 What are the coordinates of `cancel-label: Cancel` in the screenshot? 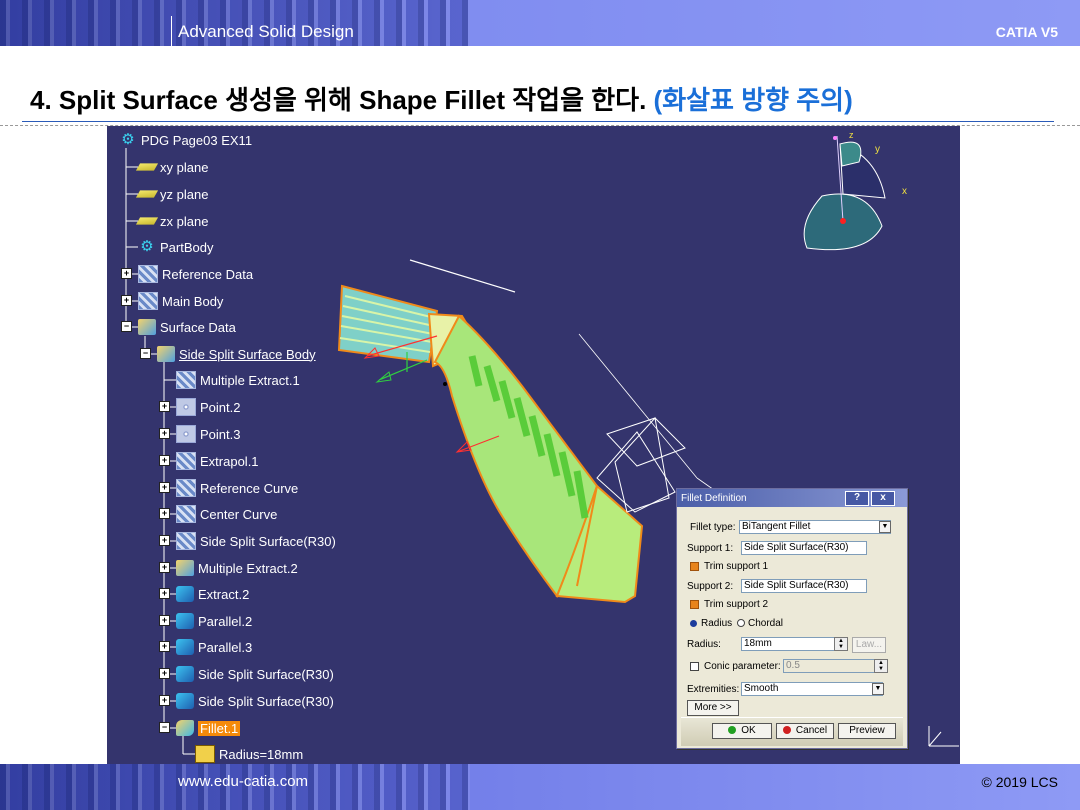 It's located at (811, 730).